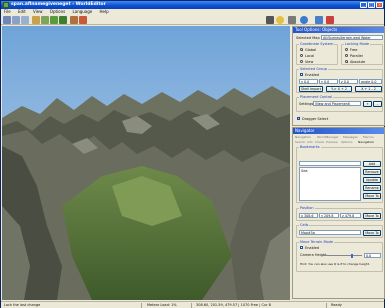  Describe the element at coordinates (63, 20) in the screenshot. I see `tree-icon` at that location.